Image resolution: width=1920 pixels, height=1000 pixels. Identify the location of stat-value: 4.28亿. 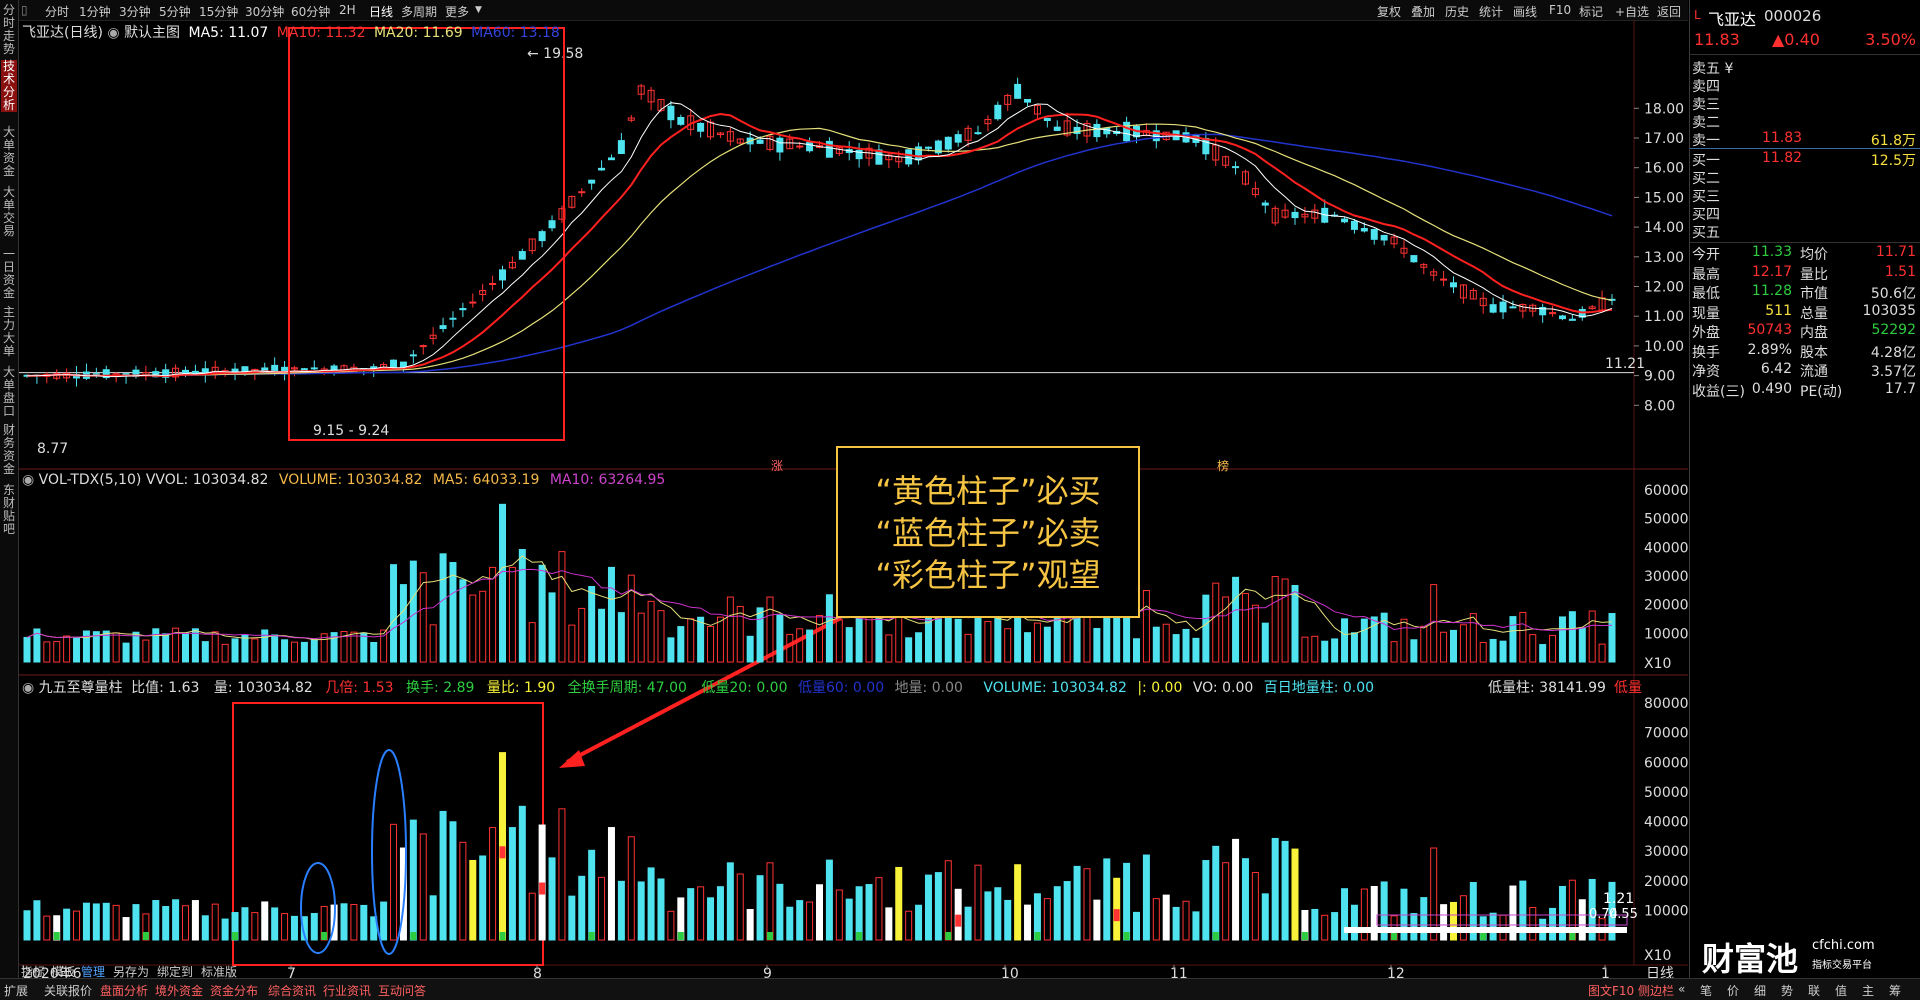
(1893, 352).